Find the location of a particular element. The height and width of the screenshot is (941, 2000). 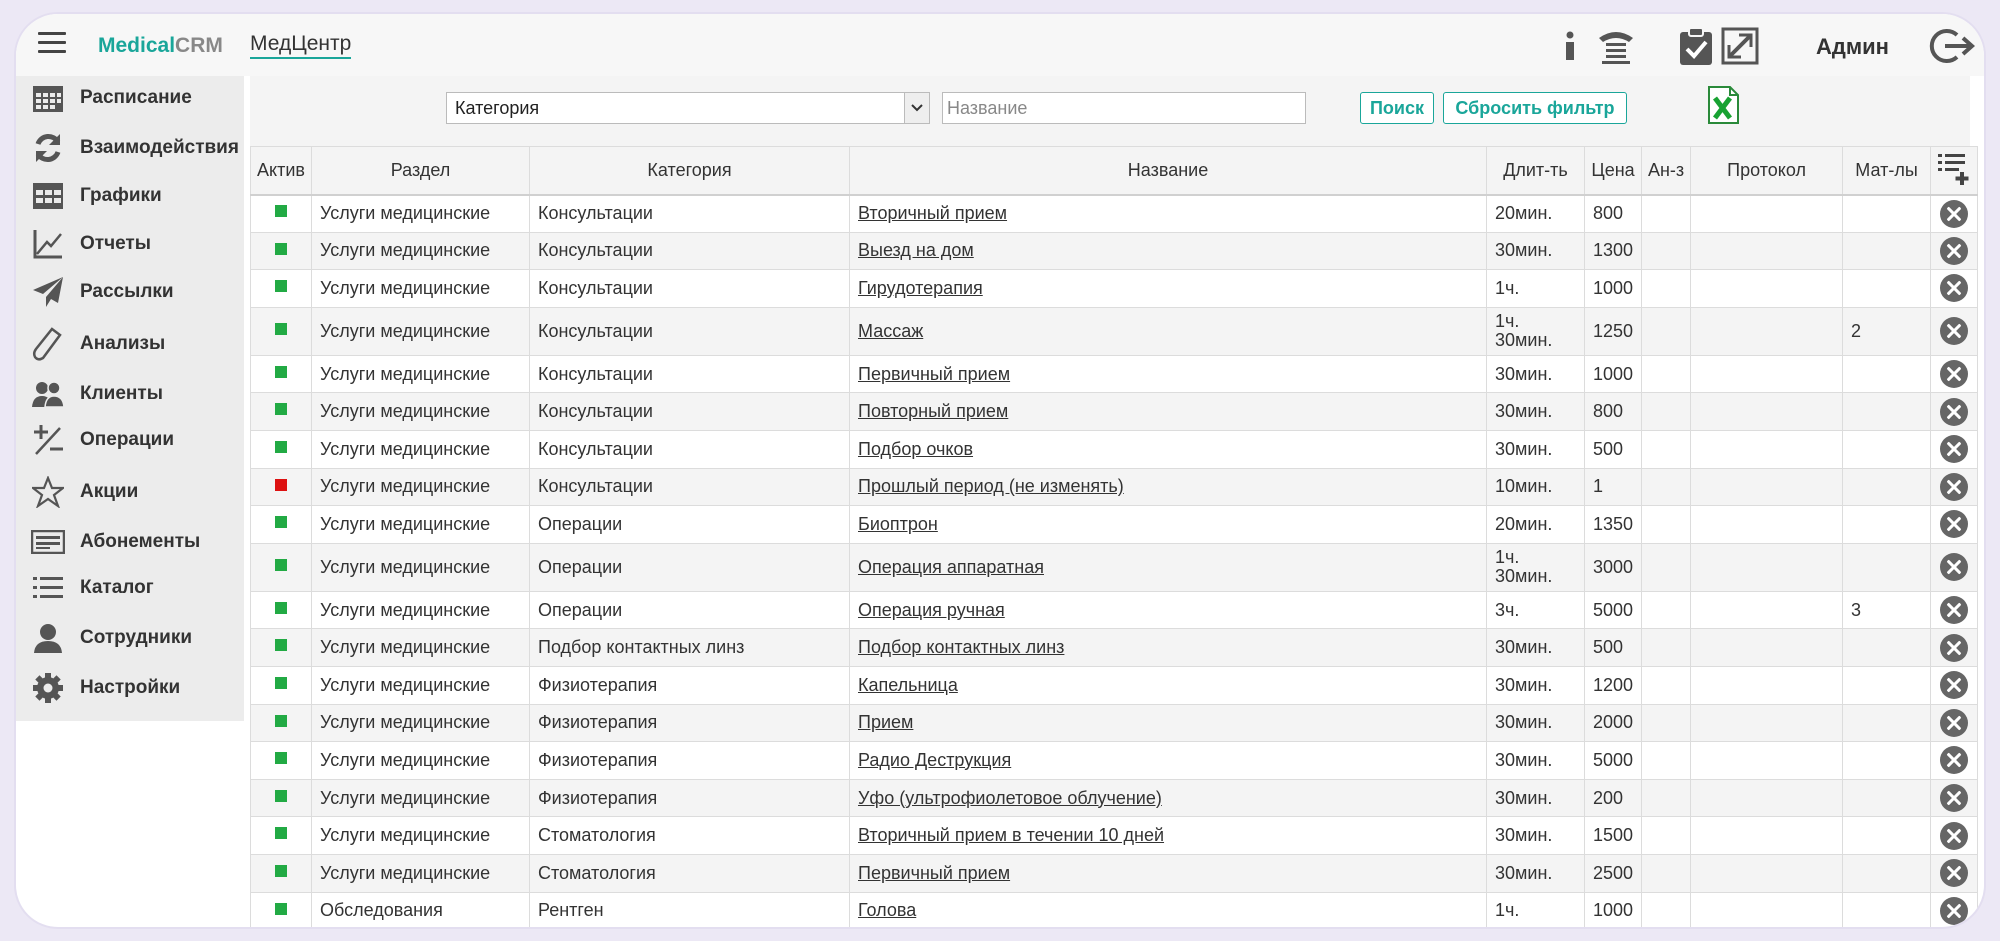

col-section: Раздел is located at coordinates (420, 171).